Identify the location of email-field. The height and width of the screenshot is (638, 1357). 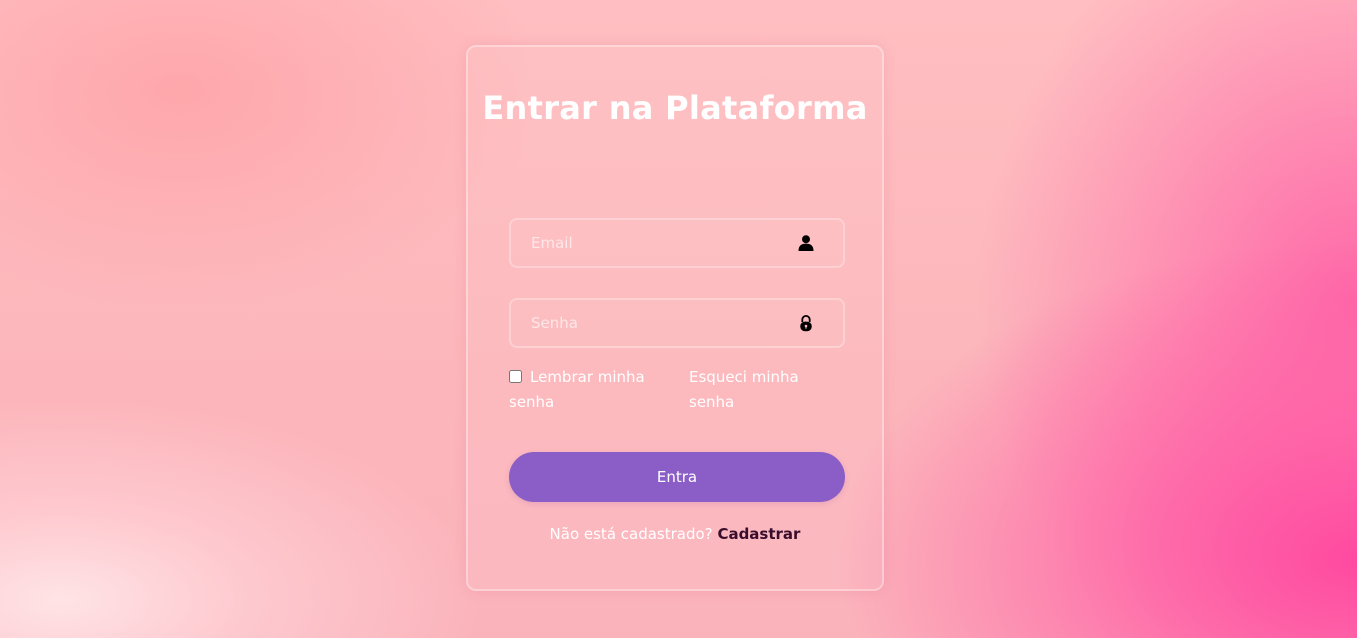
(677, 243).